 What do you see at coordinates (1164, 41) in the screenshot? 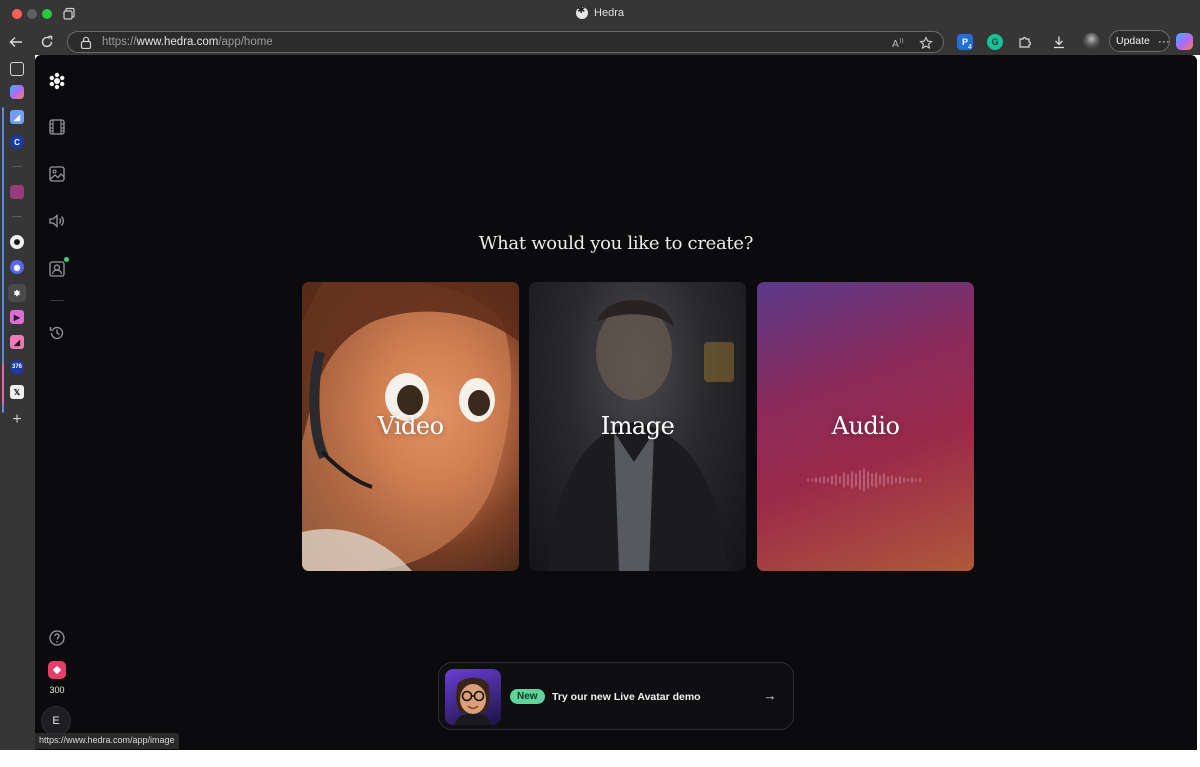
I see `more-options-icon: ···` at bounding box center [1164, 41].